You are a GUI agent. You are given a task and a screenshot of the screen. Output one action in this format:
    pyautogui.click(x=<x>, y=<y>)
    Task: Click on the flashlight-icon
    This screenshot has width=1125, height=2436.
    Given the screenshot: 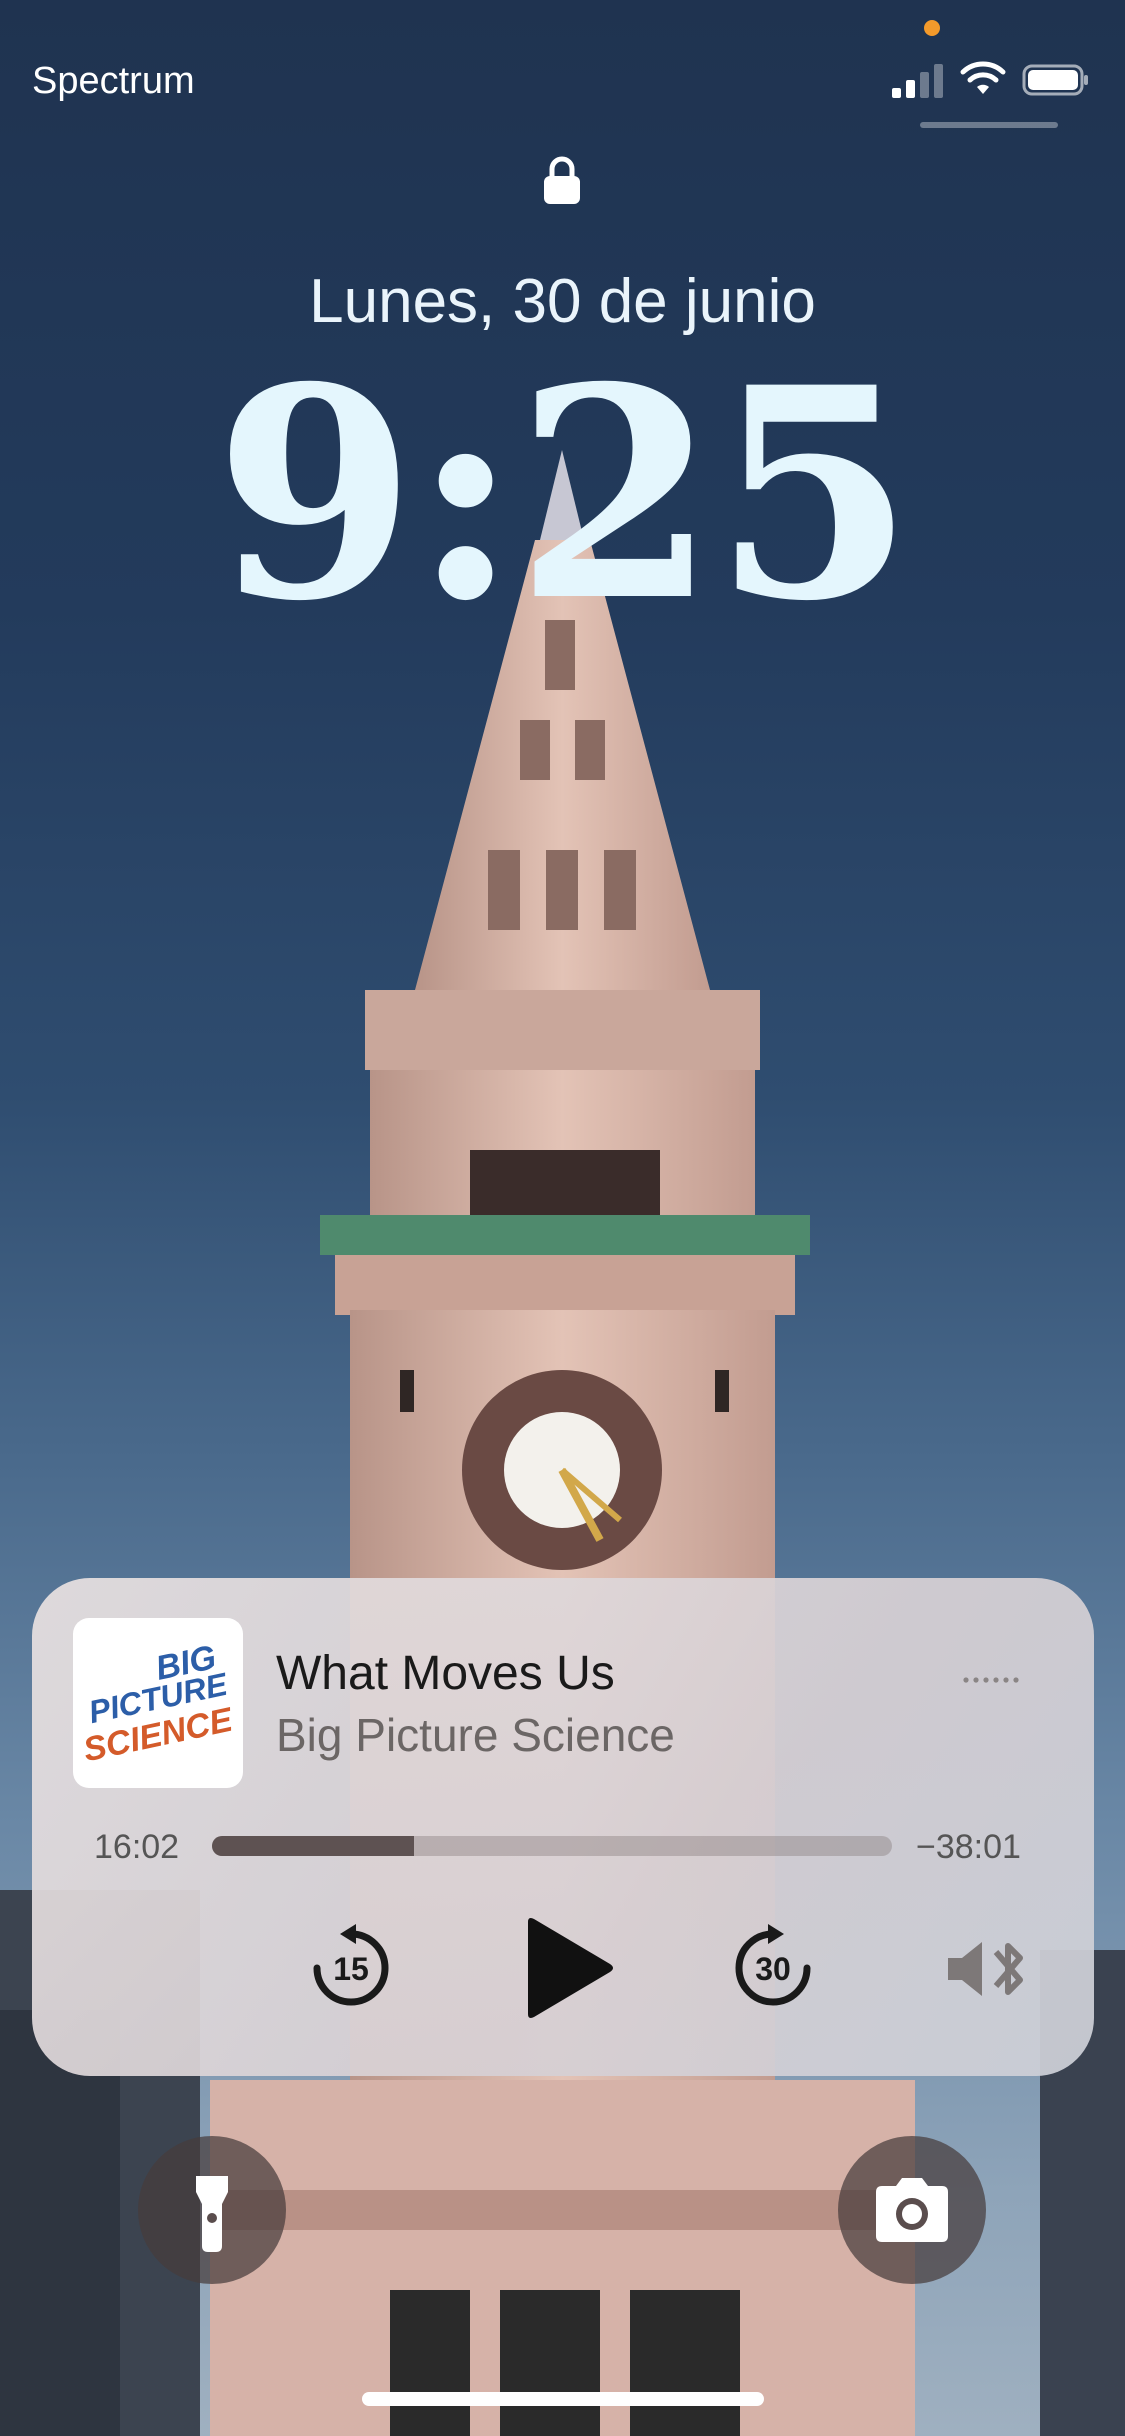 What is the action you would take?
    pyautogui.click(x=212, y=2214)
    